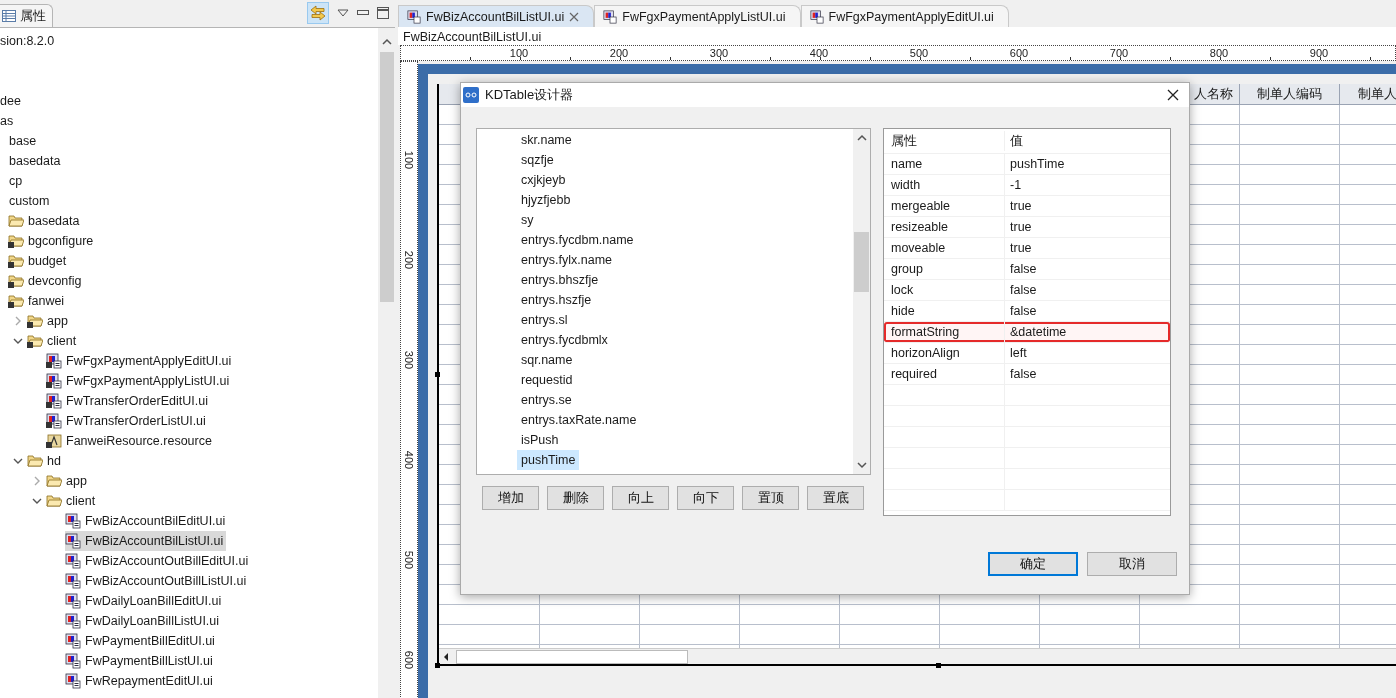 This screenshot has width=1396, height=698. Describe the element at coordinates (547, 360) in the screenshot. I see `list-item: sqr.name` at that location.